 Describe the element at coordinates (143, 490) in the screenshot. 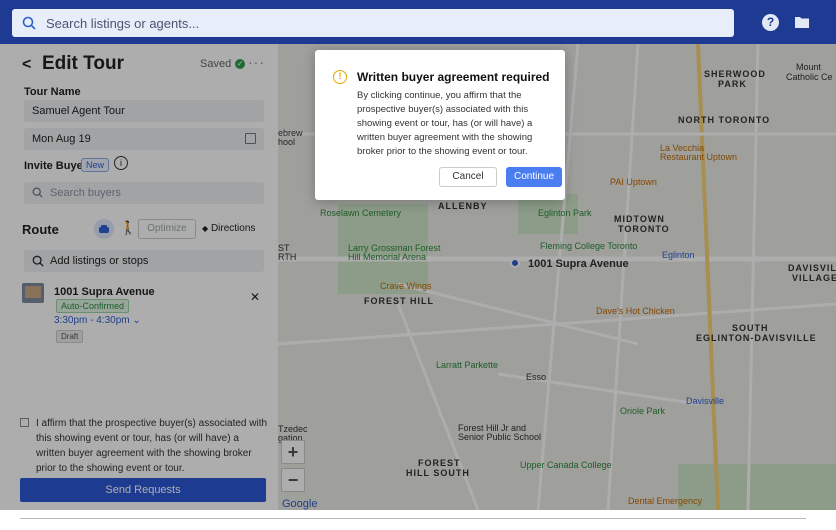

I see `send-requests-button: Send Requests` at that location.